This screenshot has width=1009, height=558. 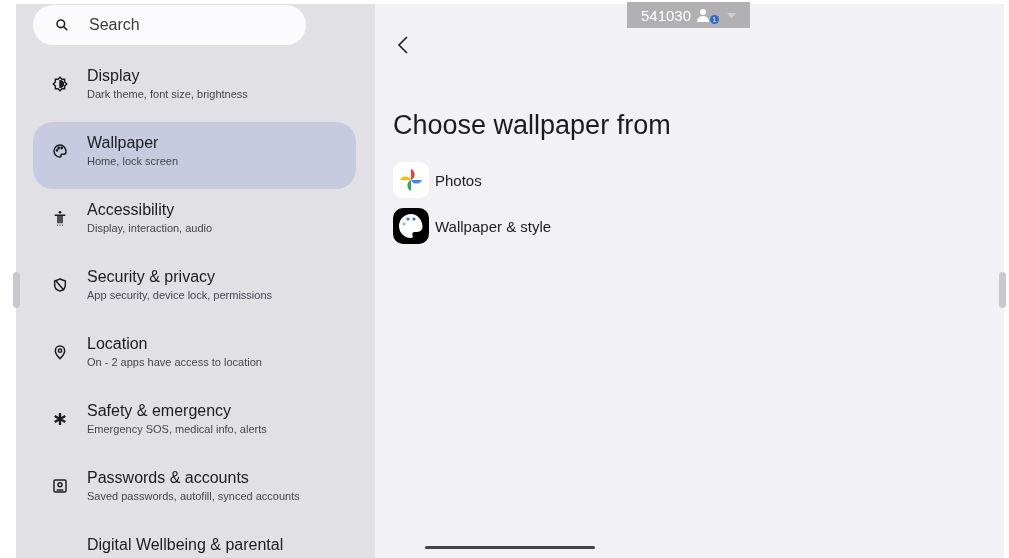 I want to click on item-title: Safety & emergency, so click(x=160, y=411).